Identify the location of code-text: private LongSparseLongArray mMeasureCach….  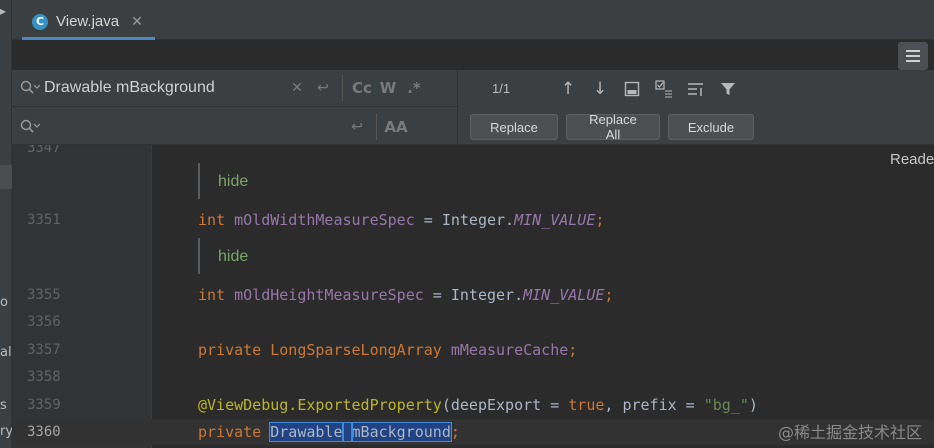
(387, 350).